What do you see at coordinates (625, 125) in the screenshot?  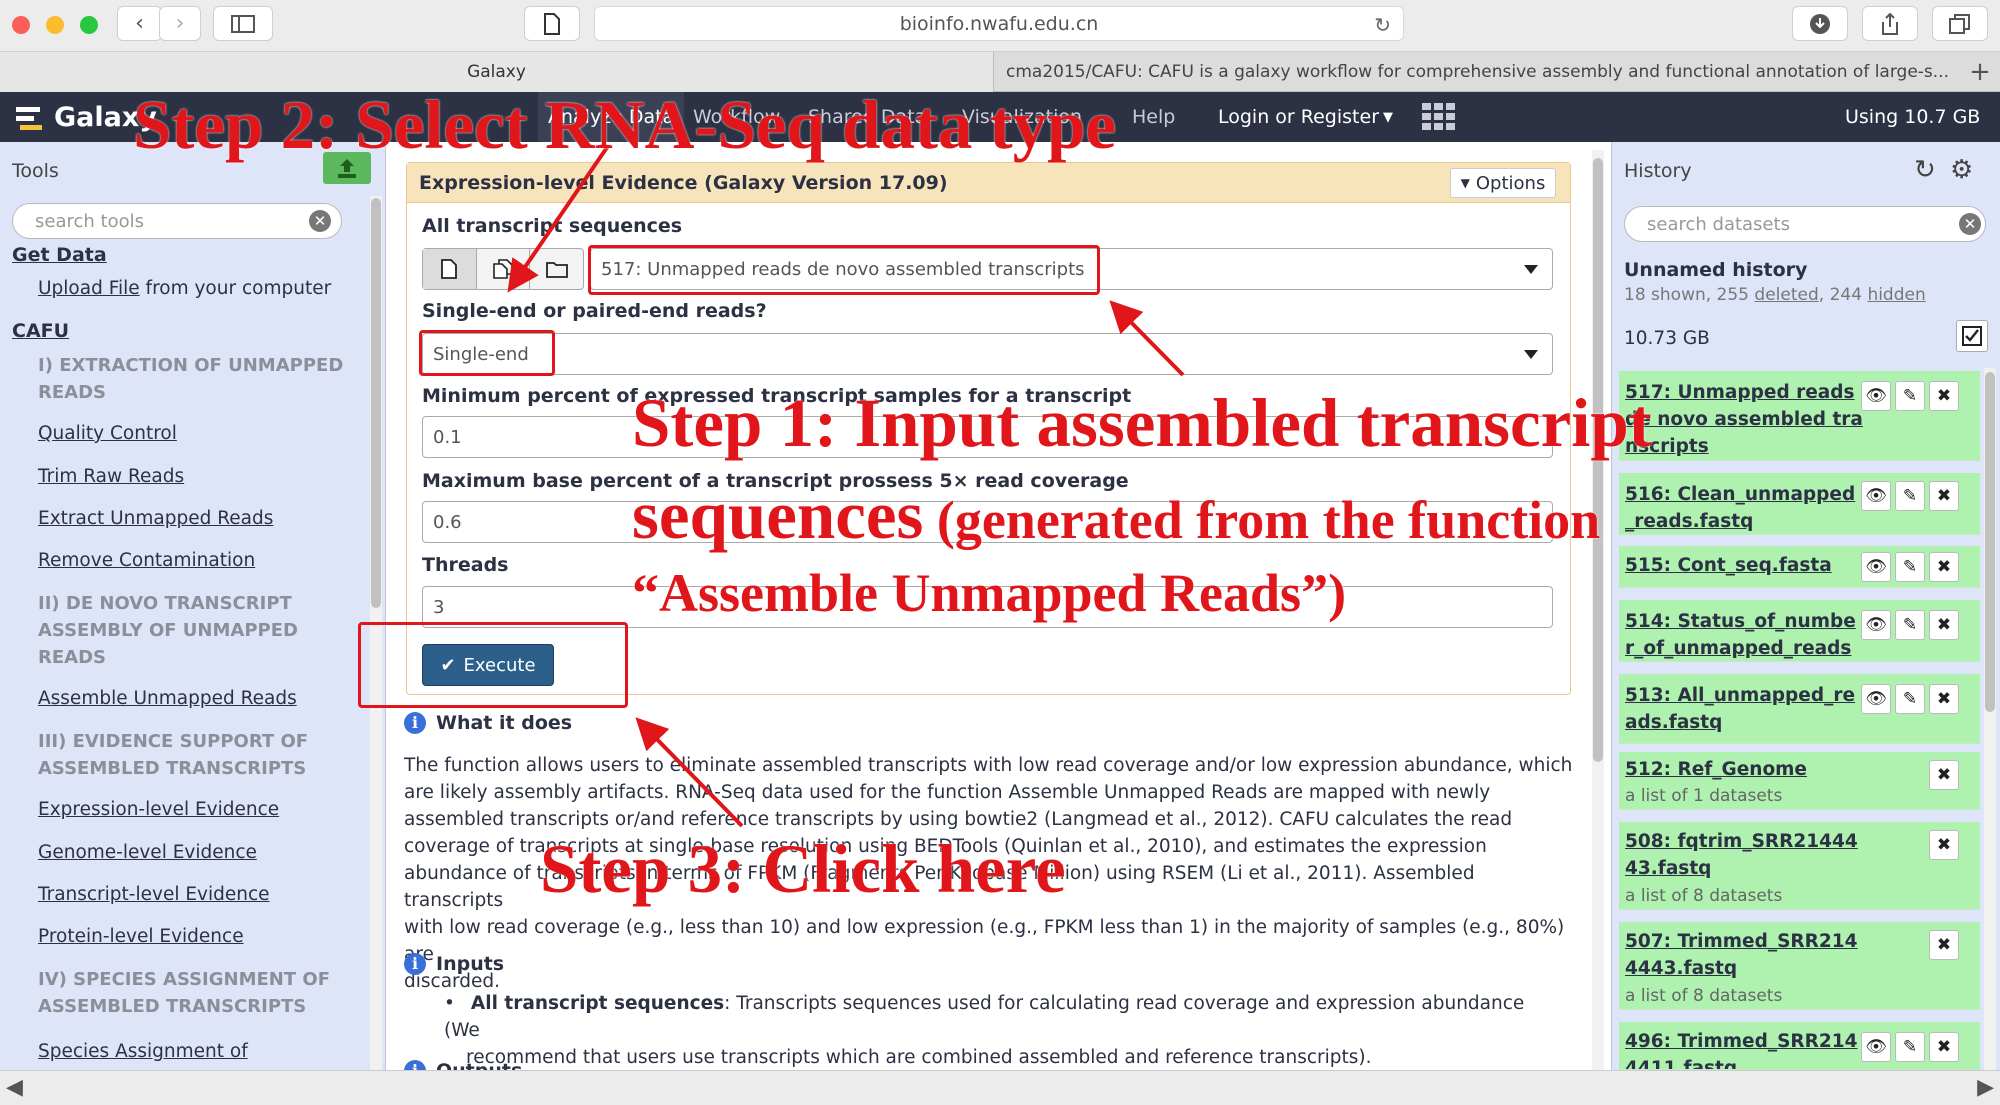 I see `annotation-step2: Step 2: Select RNA-Seq data type` at bounding box center [625, 125].